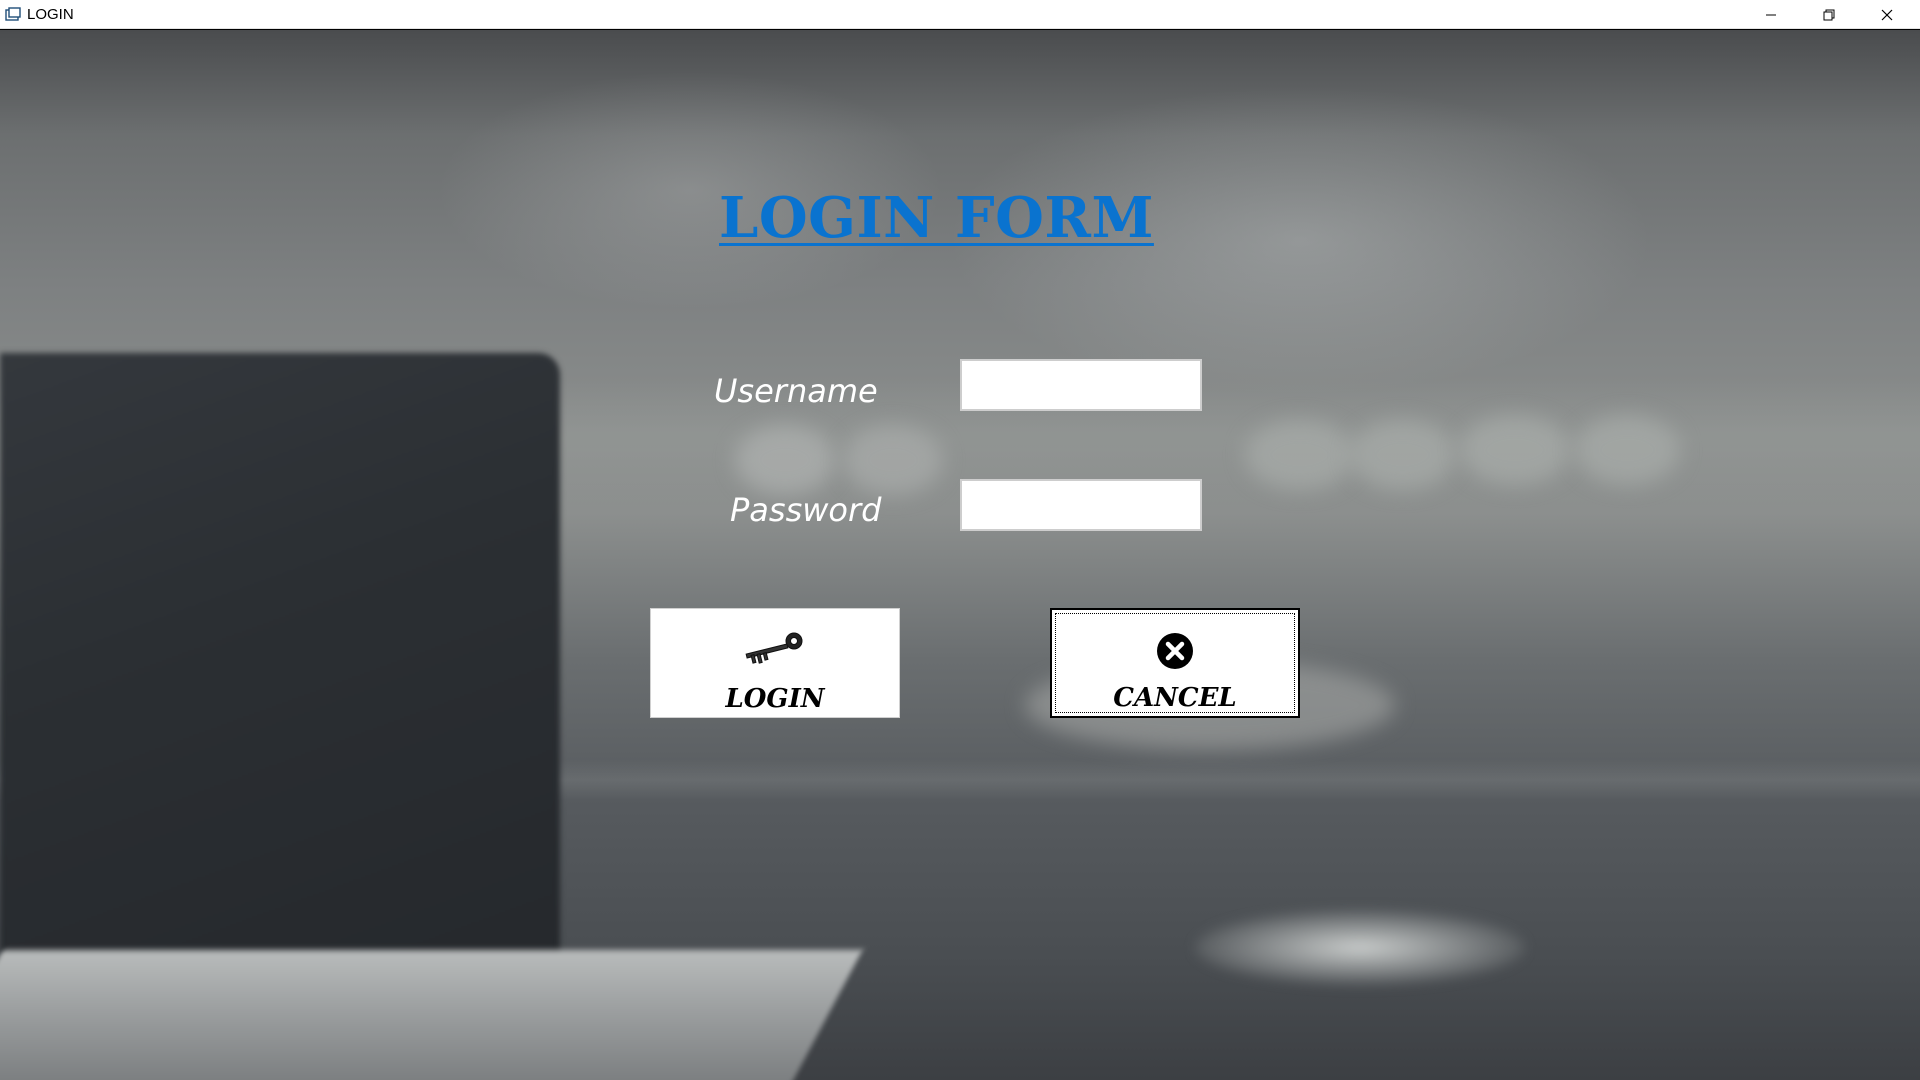 This screenshot has width=1920, height=1080. Describe the element at coordinates (775, 699) in the screenshot. I see `login-button-label: LOGIN` at that location.